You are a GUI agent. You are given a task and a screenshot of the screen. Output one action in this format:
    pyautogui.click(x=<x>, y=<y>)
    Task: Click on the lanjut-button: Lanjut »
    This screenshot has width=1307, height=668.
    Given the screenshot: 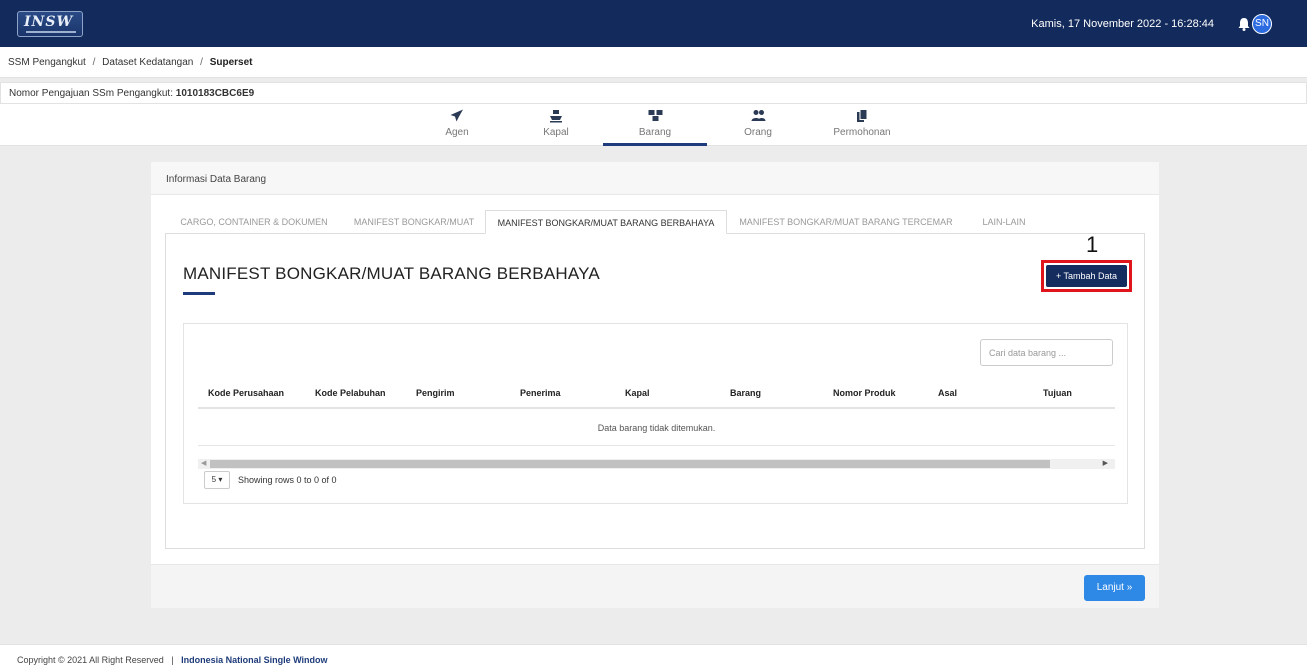 What is the action you would take?
    pyautogui.click(x=1114, y=588)
    